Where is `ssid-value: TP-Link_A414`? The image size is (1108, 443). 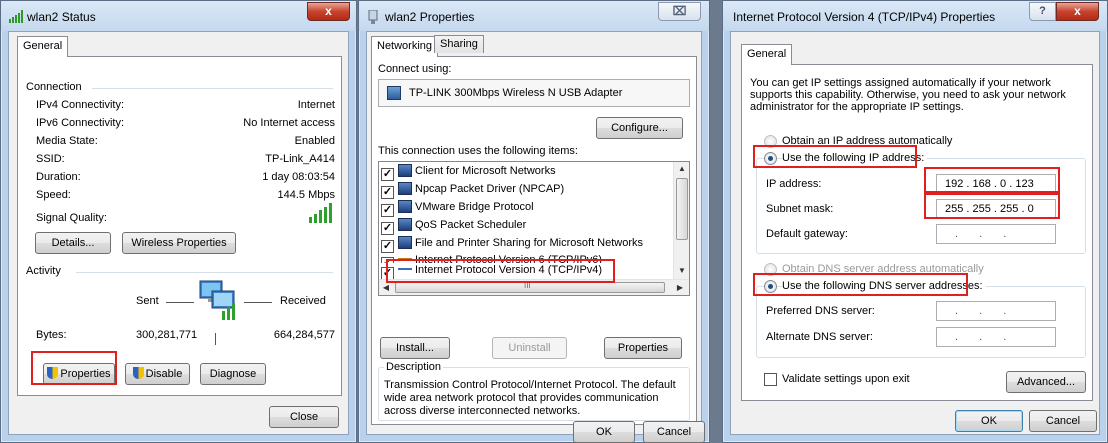 ssid-value: TP-Link_A414 is located at coordinates (300, 159).